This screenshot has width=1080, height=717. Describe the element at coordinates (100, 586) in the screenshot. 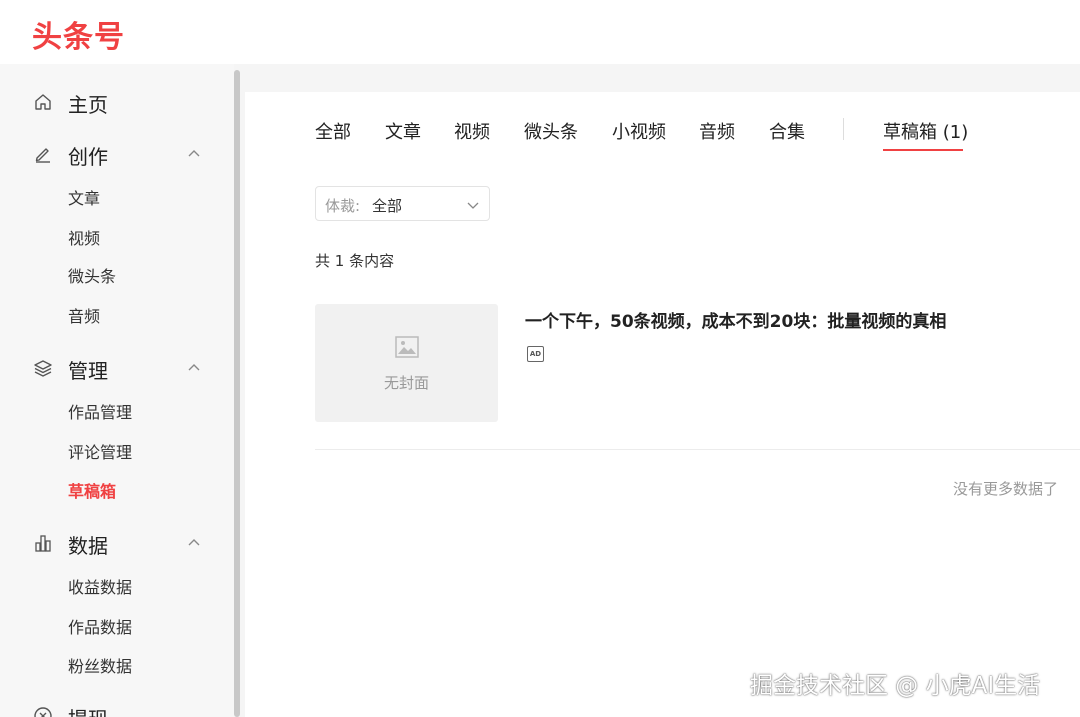

I see `sidebar-item-revenue-data: 收益数据` at that location.